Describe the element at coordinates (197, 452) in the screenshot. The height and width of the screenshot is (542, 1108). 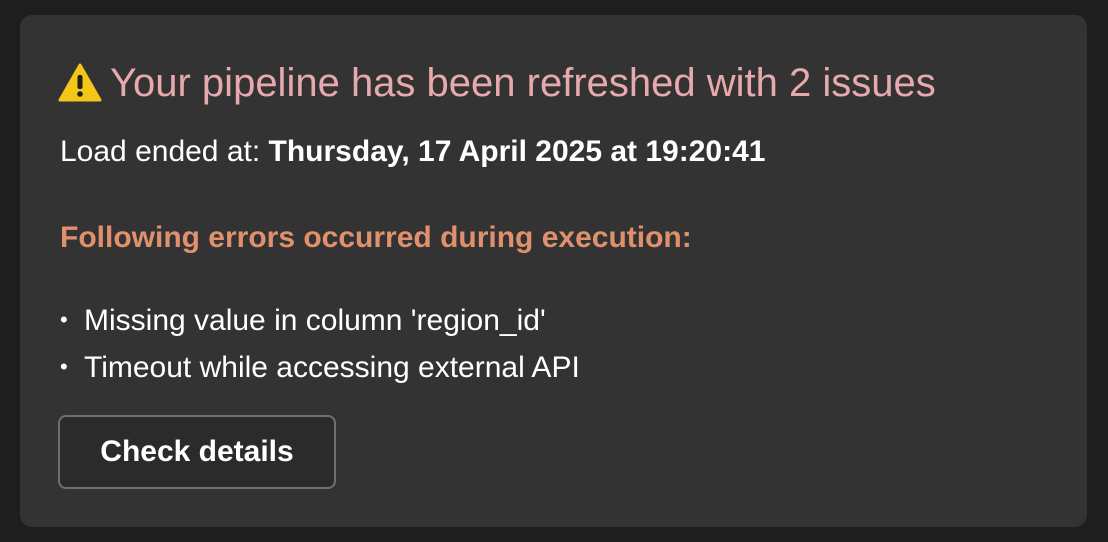
I see `check-details-button: Check details` at that location.